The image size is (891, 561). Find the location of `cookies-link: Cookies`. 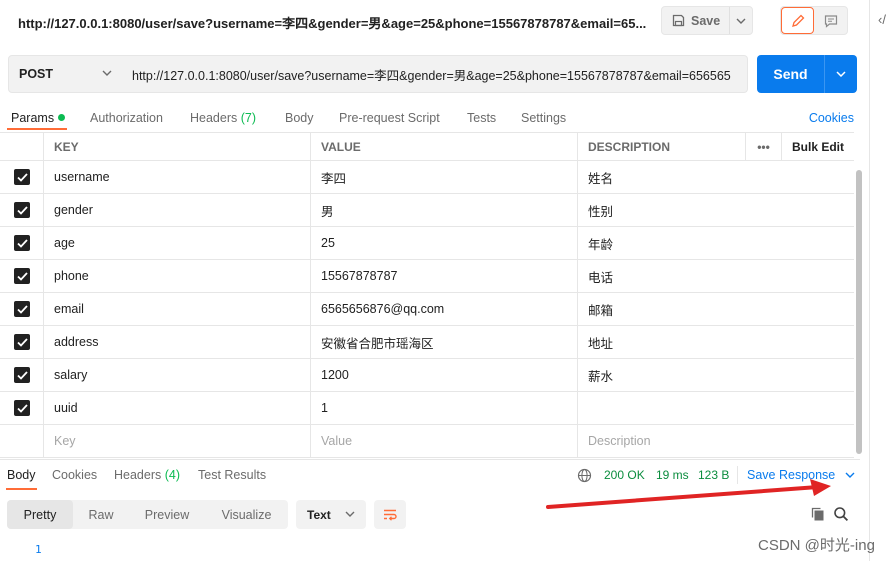

cookies-link: Cookies is located at coordinates (831, 118).